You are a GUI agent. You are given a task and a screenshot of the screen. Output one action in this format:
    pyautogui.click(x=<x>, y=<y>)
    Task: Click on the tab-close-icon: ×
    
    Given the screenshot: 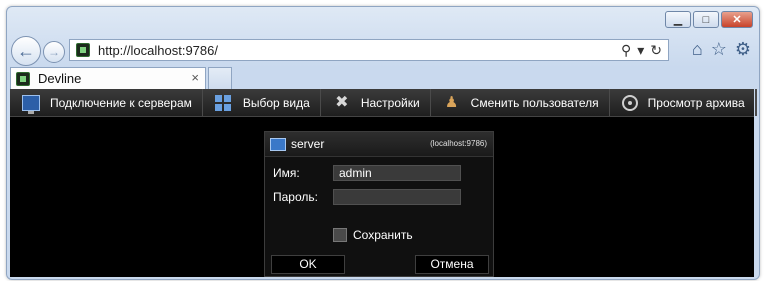 What is the action you would take?
    pyautogui.click(x=195, y=77)
    